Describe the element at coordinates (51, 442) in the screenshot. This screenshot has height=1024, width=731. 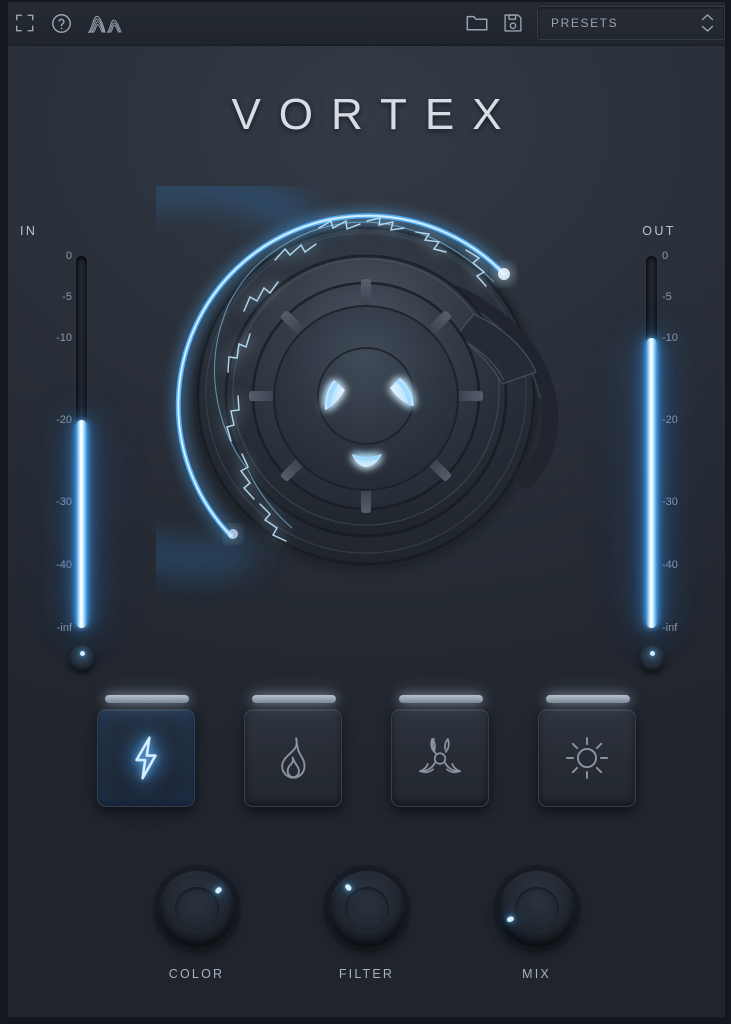
I see `input-meter-scale: 0 -5 -10 -20 -30 -40 -inf` at that location.